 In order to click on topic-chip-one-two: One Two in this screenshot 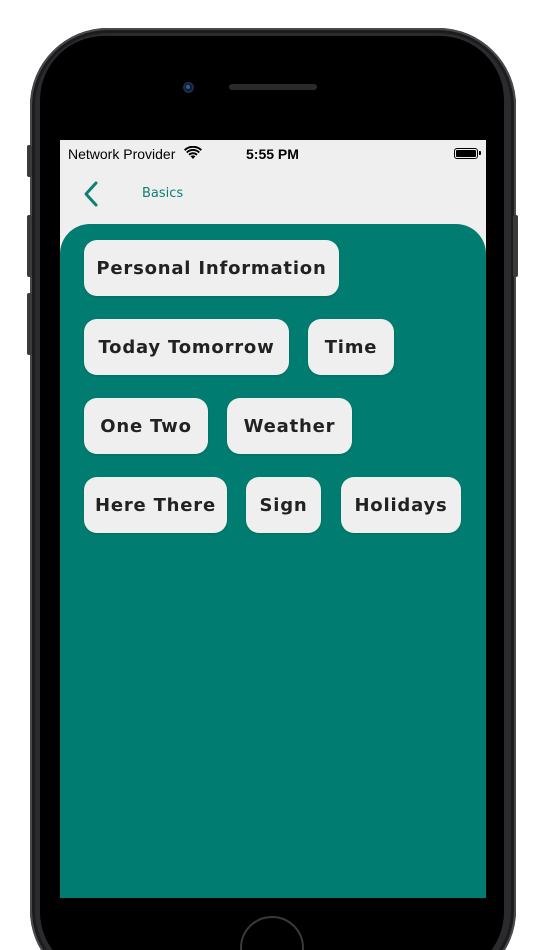, I will do `click(146, 426)`.